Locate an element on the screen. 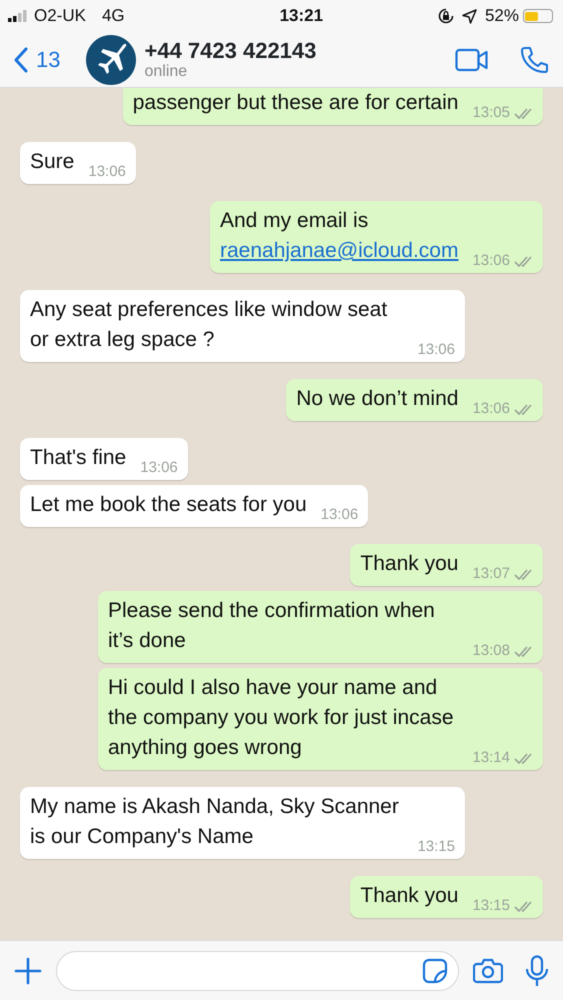  status-time: 13:21 is located at coordinates (301, 16).